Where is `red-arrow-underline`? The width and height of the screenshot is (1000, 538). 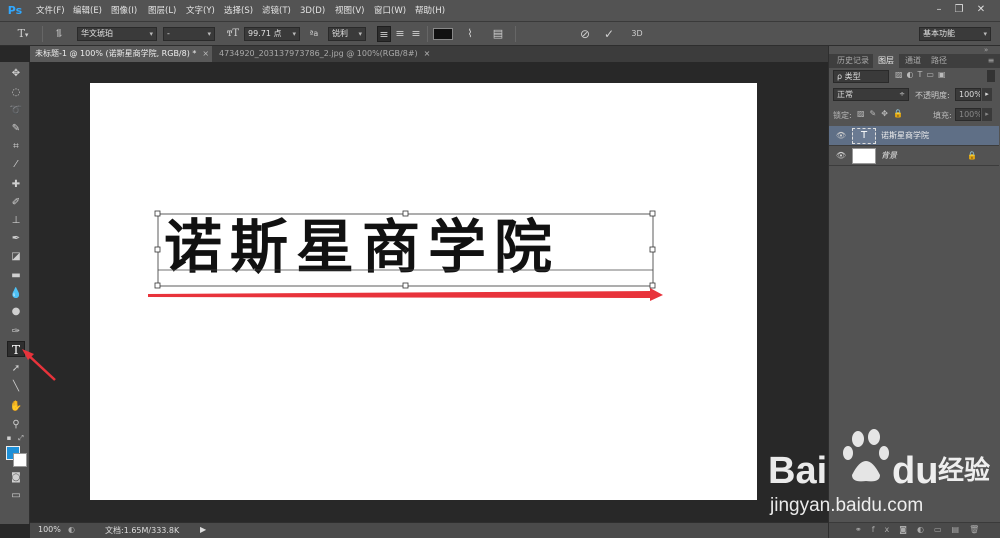
red-arrow-underline is located at coordinates (405, 294).